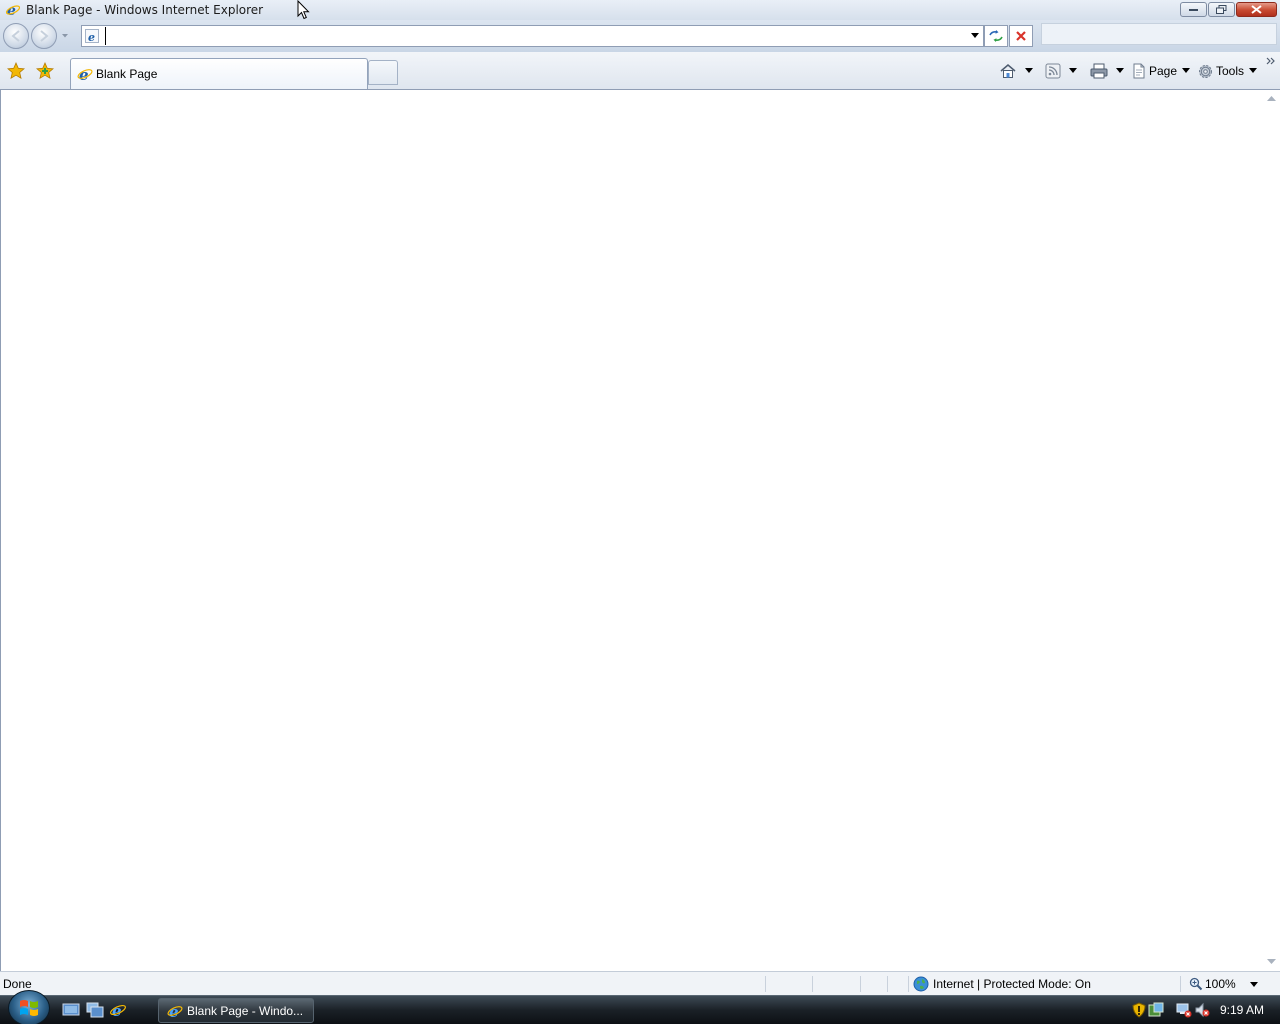 The width and height of the screenshot is (1280, 1024). Describe the element at coordinates (1205, 71) in the screenshot. I see `gear-icon` at that location.